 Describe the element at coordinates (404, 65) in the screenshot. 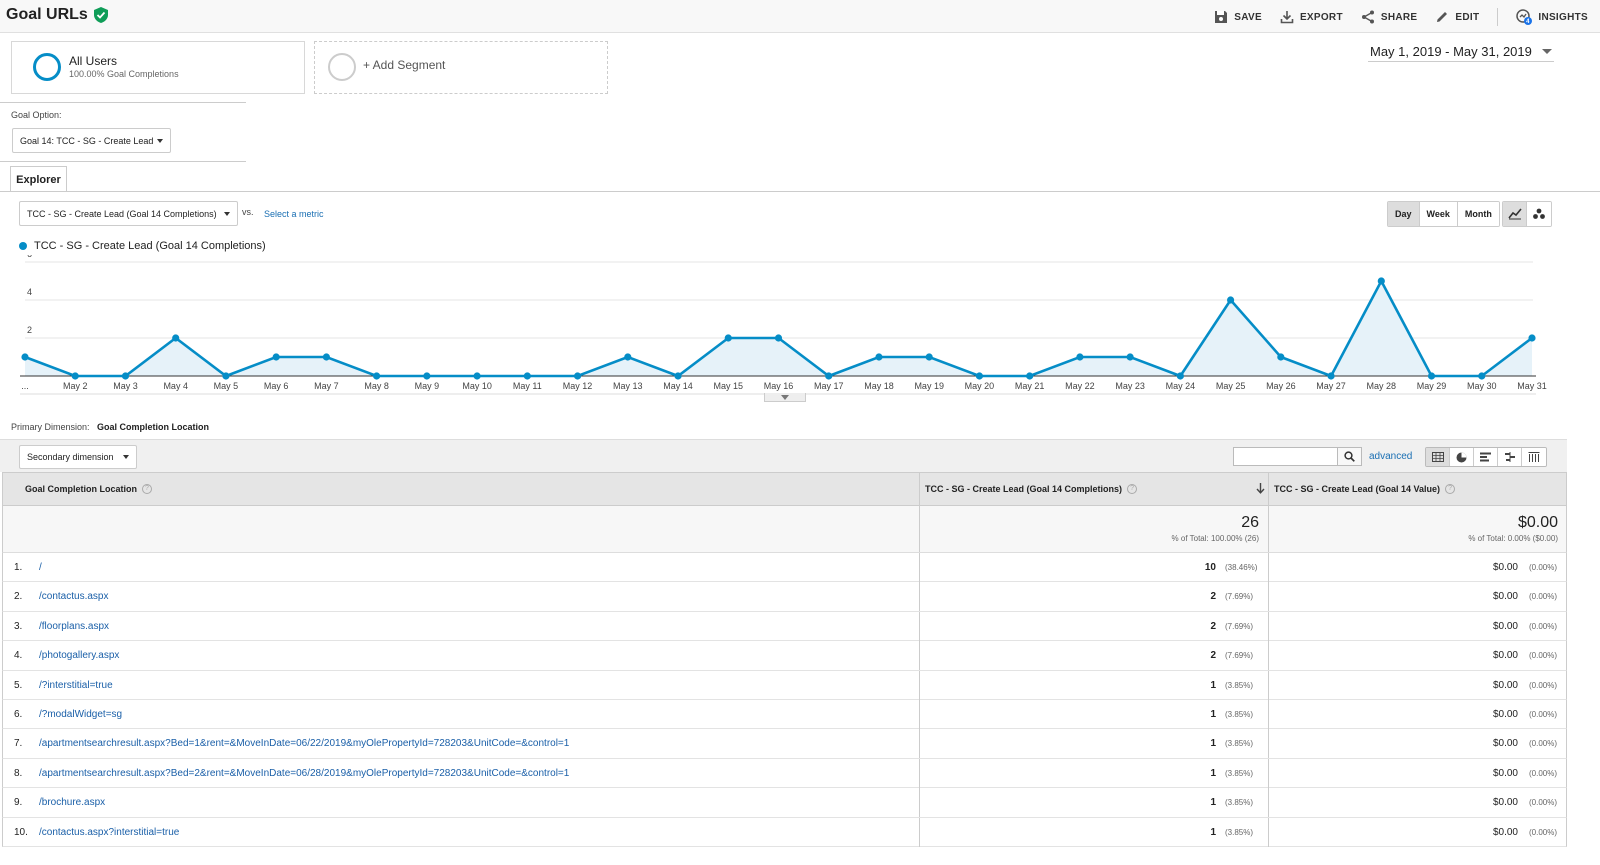

I see `add-segment-label: + Add Segment` at that location.